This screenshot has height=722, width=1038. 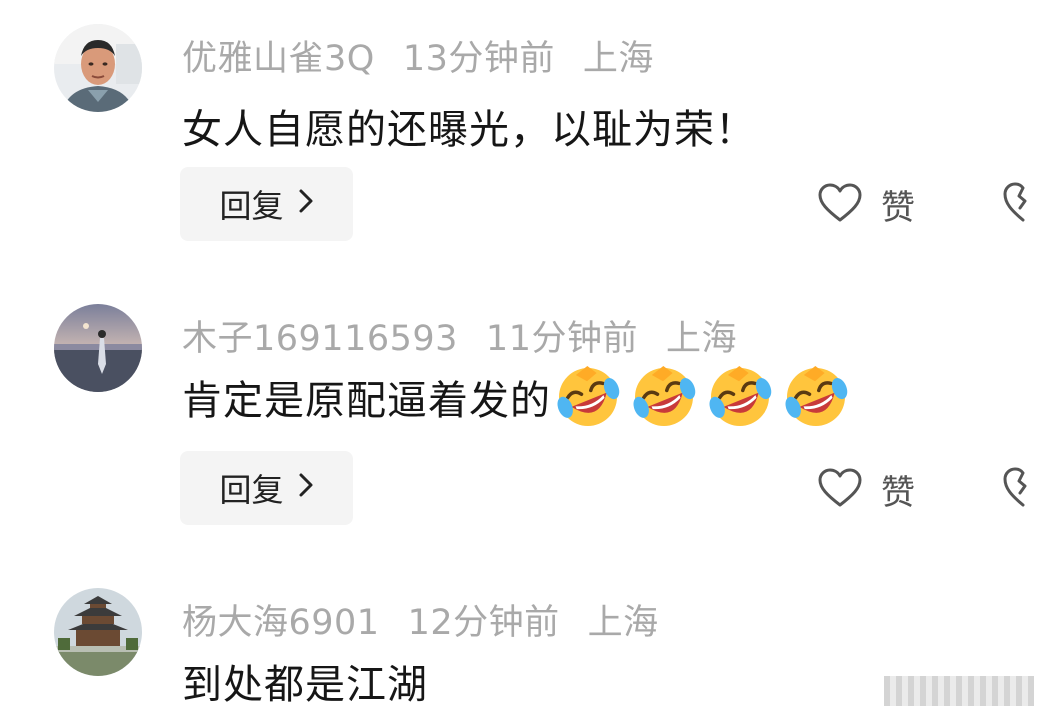 What do you see at coordinates (959, 691) in the screenshot?
I see `watermark` at bounding box center [959, 691].